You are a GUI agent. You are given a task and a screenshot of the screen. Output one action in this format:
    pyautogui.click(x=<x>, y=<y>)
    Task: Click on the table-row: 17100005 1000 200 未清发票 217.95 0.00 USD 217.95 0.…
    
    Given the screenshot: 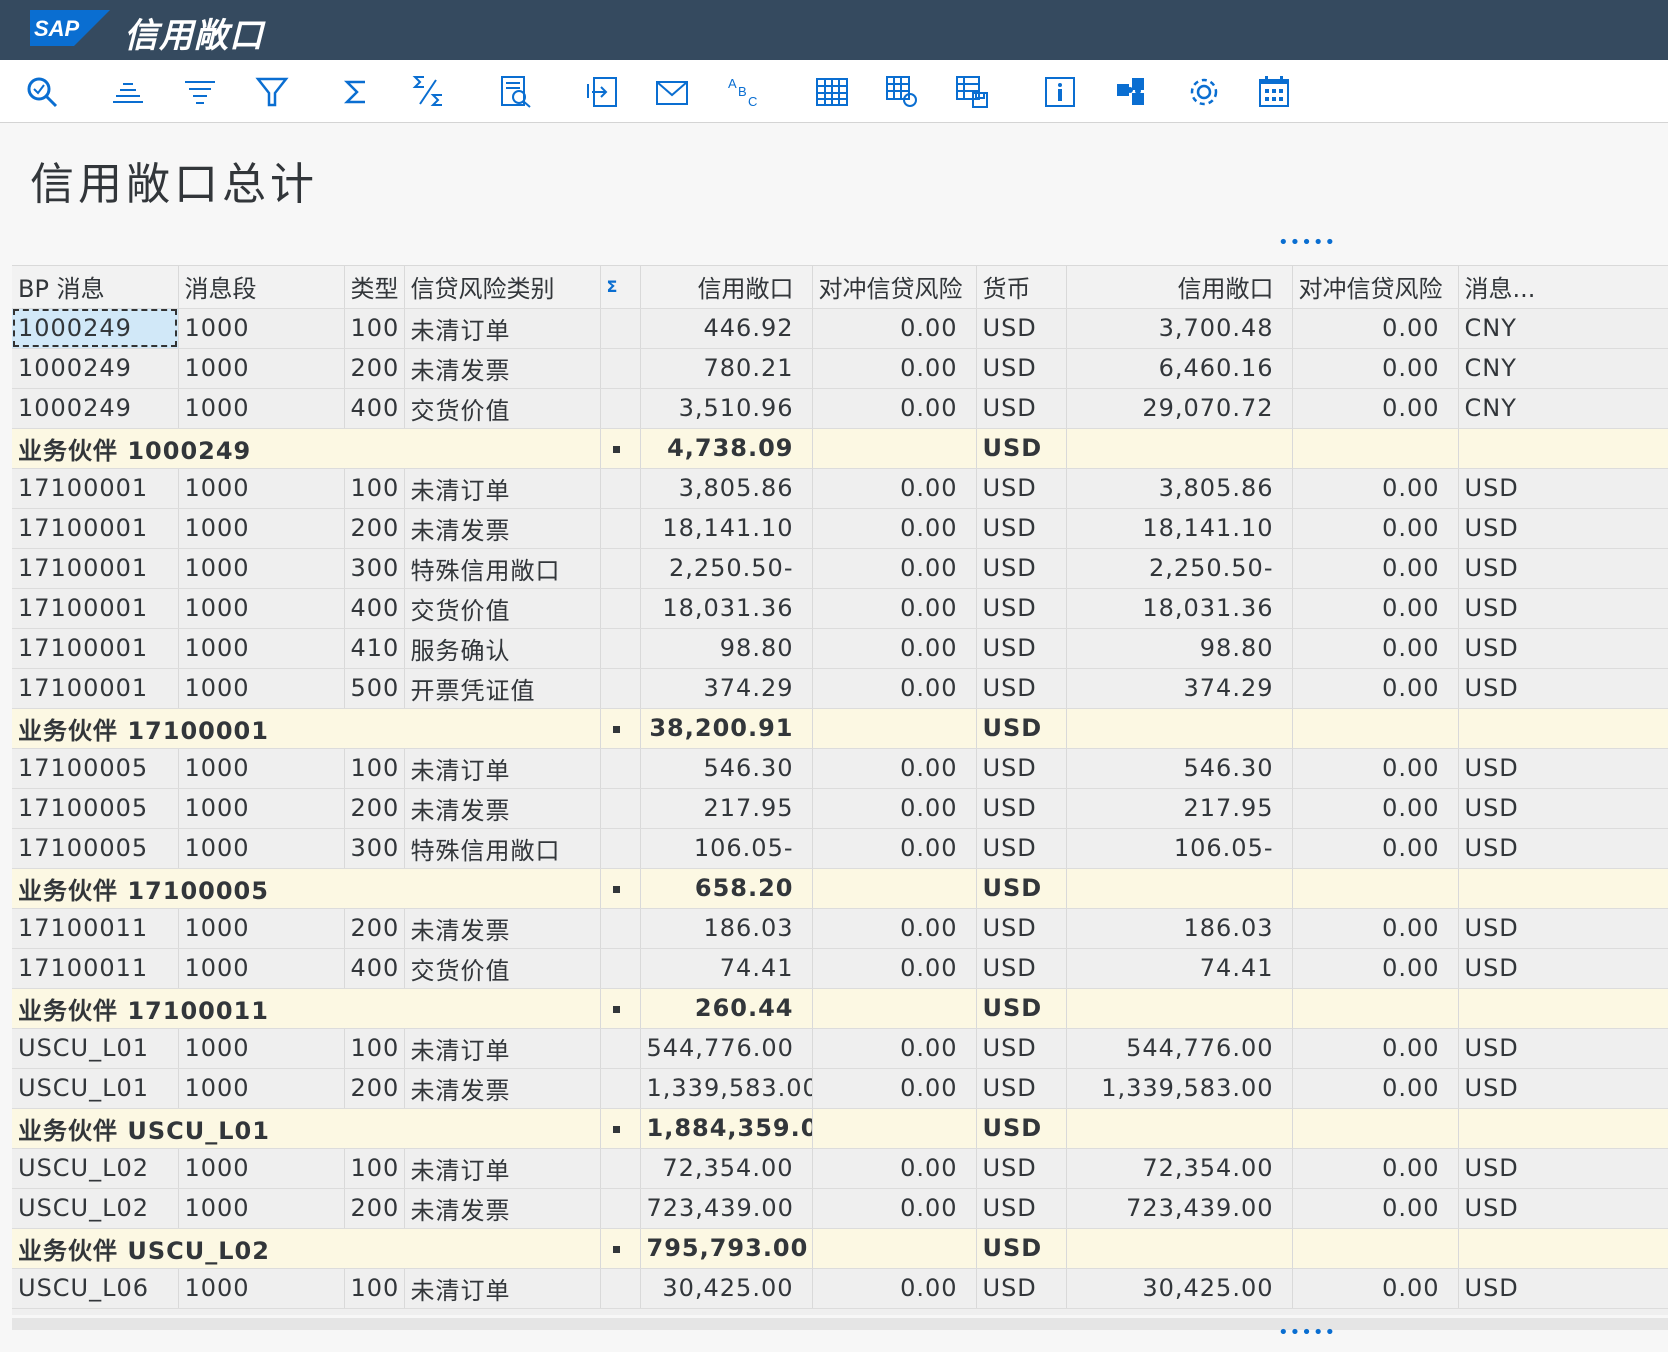 What is the action you would take?
    pyautogui.click(x=840, y=808)
    